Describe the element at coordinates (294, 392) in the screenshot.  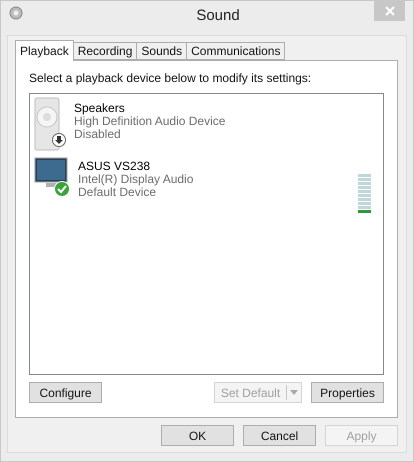
I see `caret-icon` at that location.